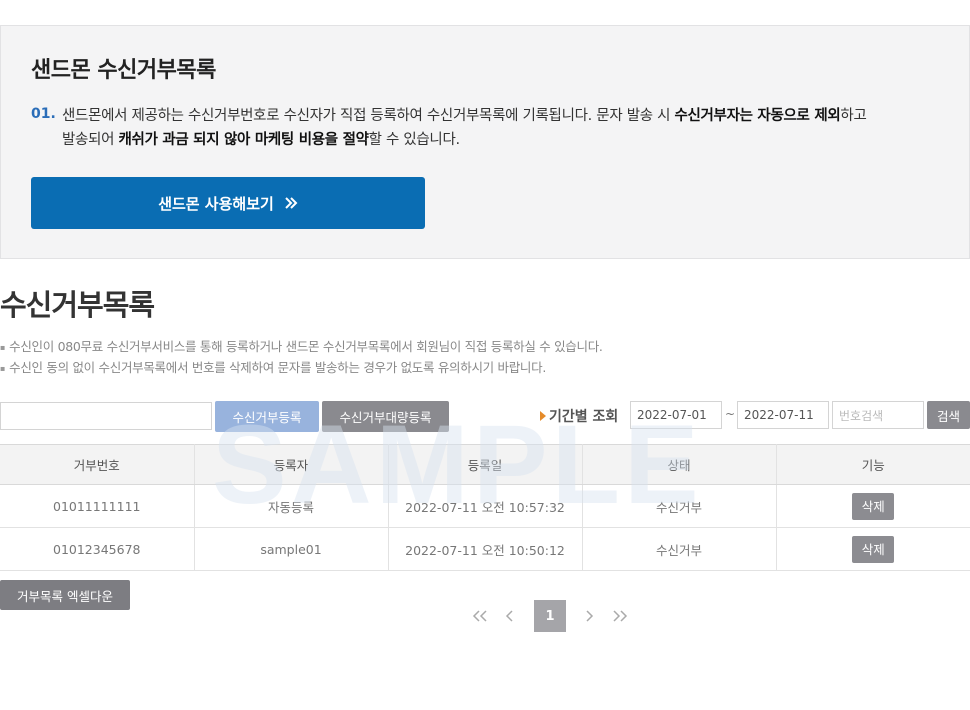 The height and width of the screenshot is (710, 970). What do you see at coordinates (480, 616) in the screenshot?
I see `first-page-icon` at bounding box center [480, 616].